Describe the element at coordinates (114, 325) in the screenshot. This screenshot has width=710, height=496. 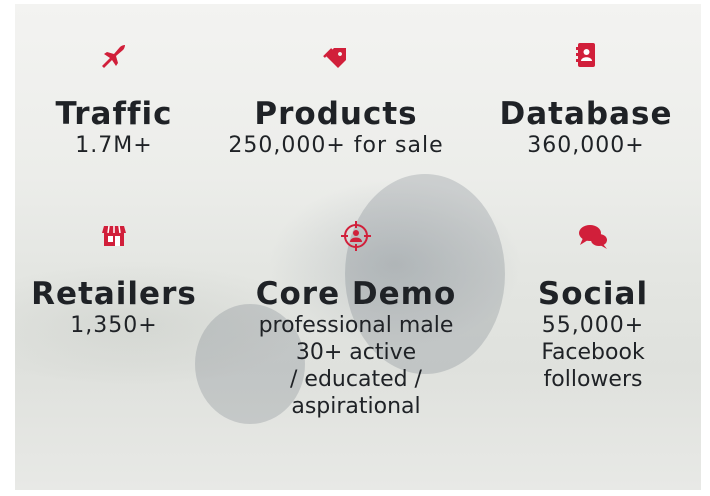
I see `stat-value: 1,350+` at that location.